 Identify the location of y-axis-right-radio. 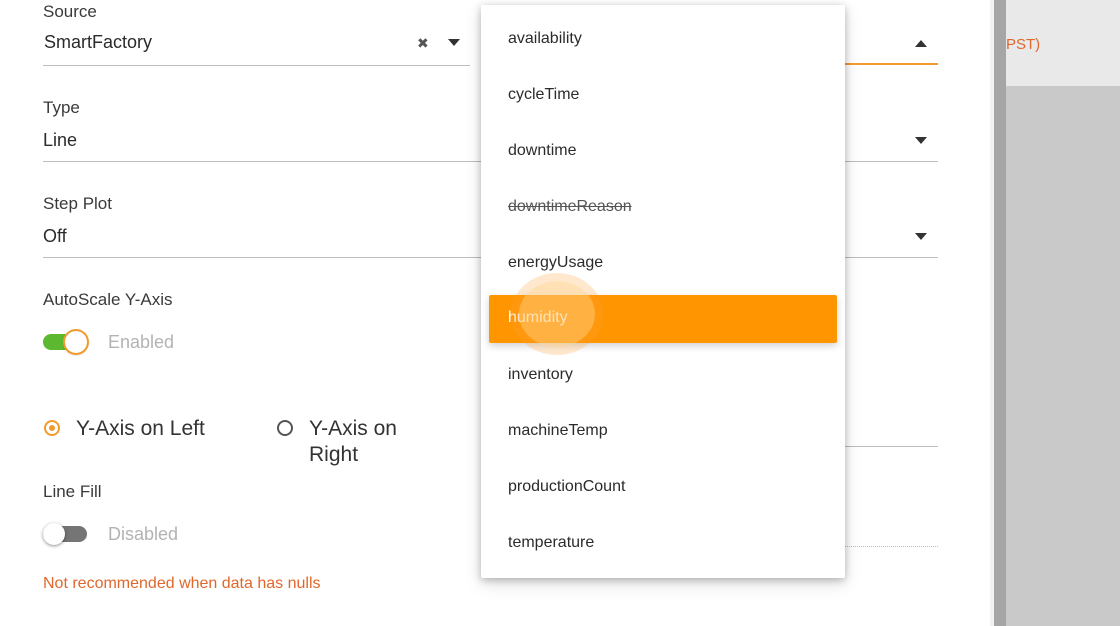
(285, 428).